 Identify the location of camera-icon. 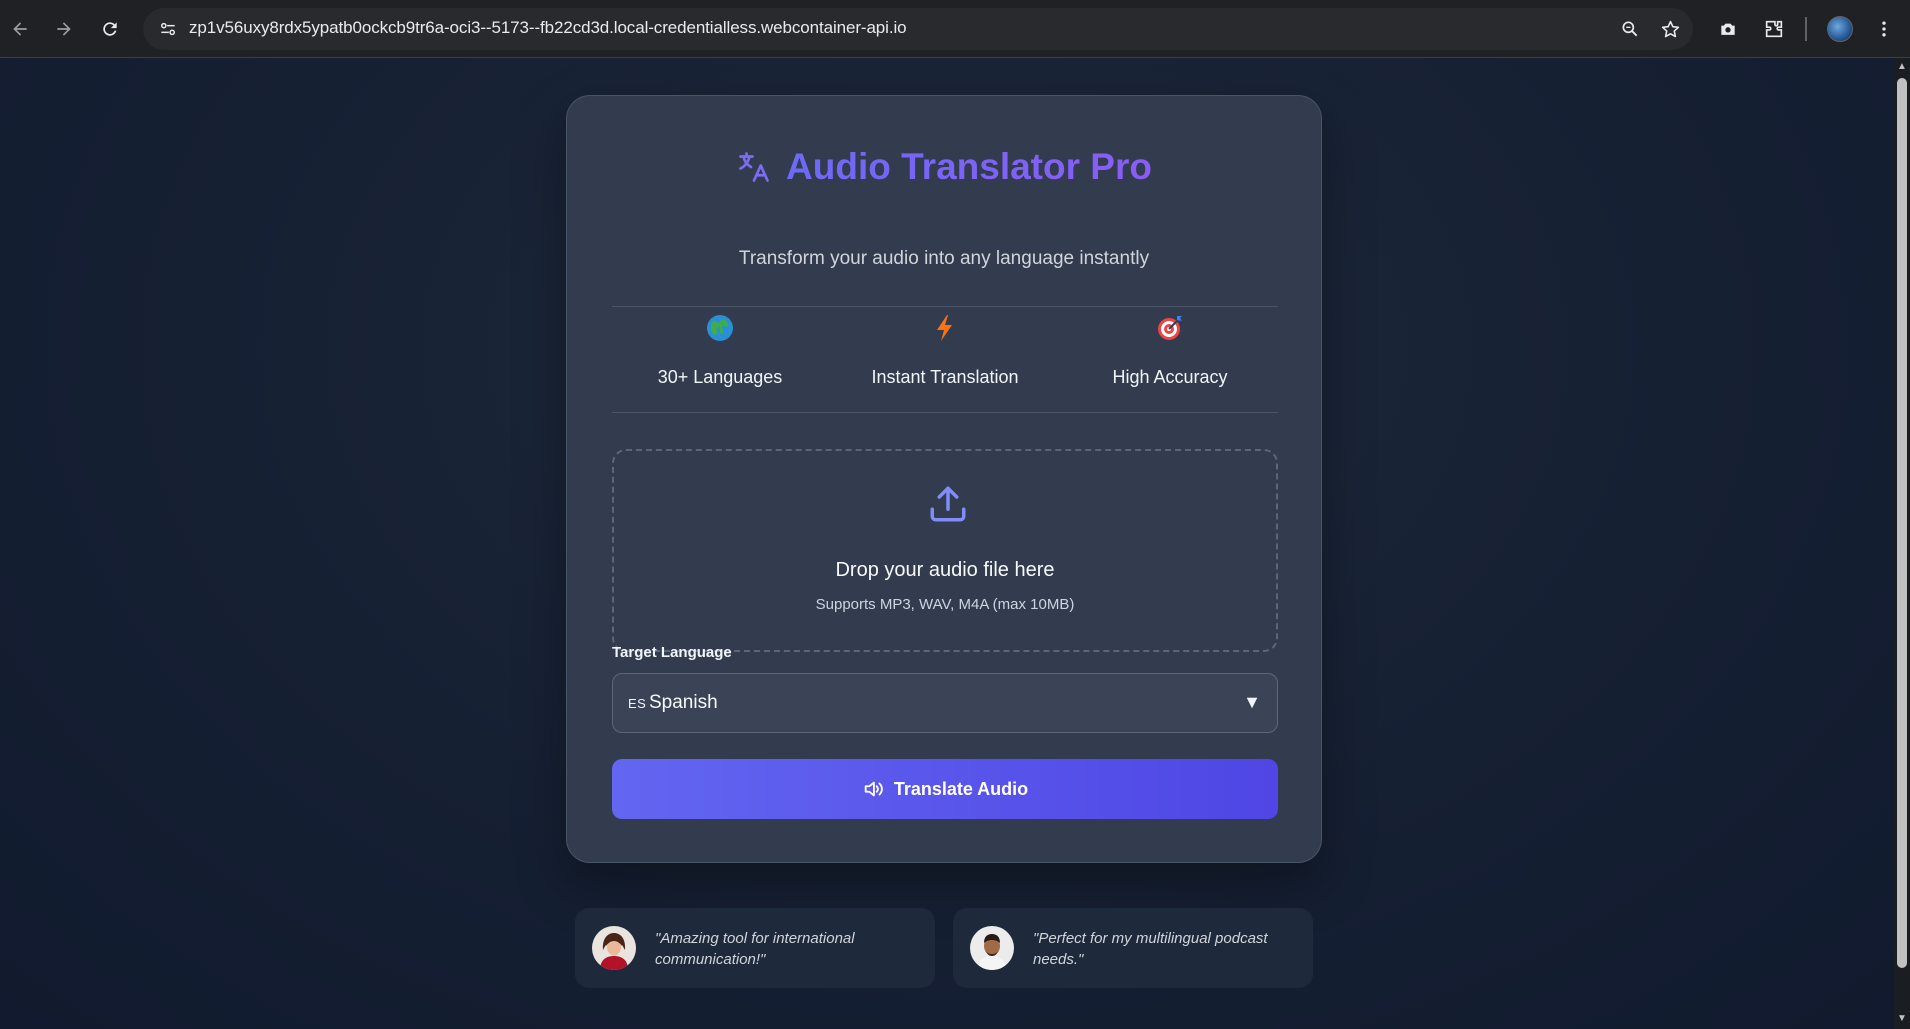
(1728, 29).